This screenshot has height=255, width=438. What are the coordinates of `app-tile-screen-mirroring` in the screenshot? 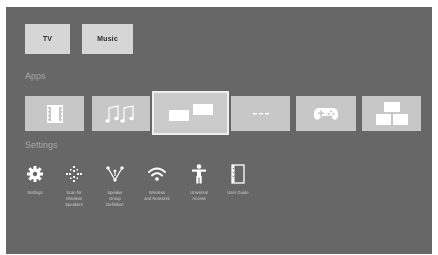 It's located at (190, 113).